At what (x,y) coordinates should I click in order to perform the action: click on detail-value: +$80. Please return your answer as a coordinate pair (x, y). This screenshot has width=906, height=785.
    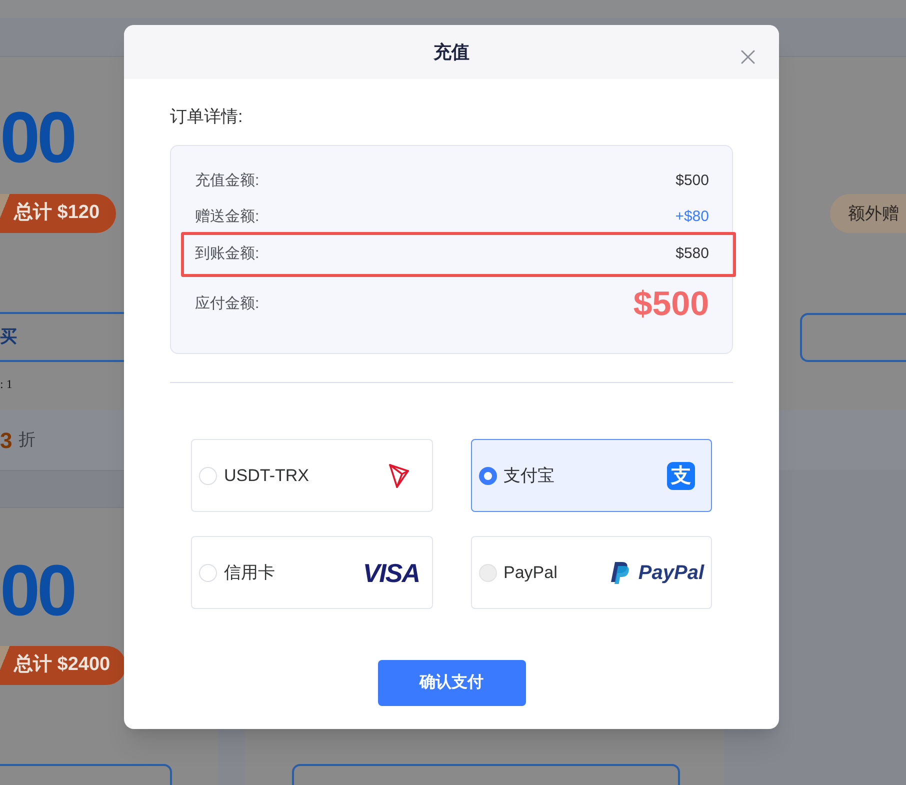
    Looking at the image, I should click on (692, 216).